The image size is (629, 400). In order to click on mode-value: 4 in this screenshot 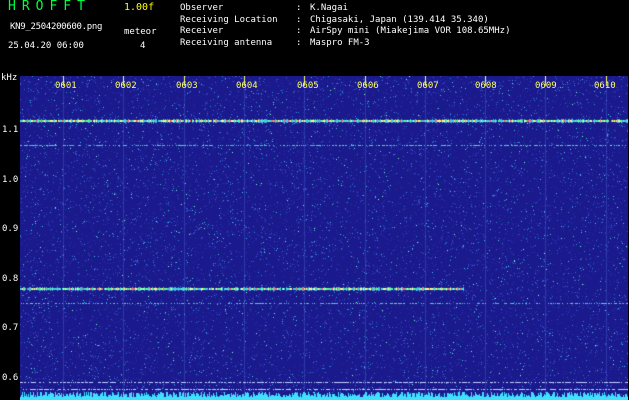, I will do `click(143, 46)`.